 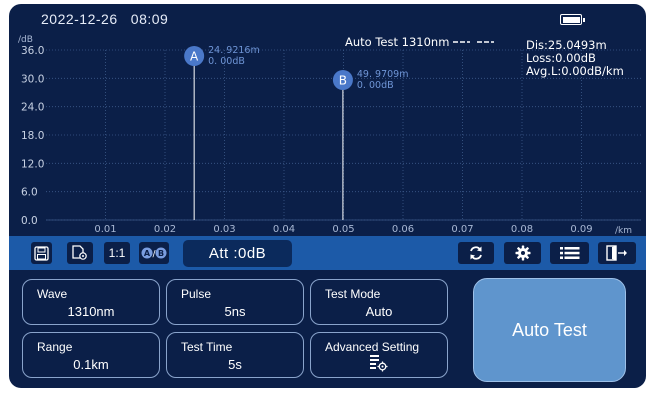 I want to click on y-tick-label: 24.0, so click(x=32, y=108).